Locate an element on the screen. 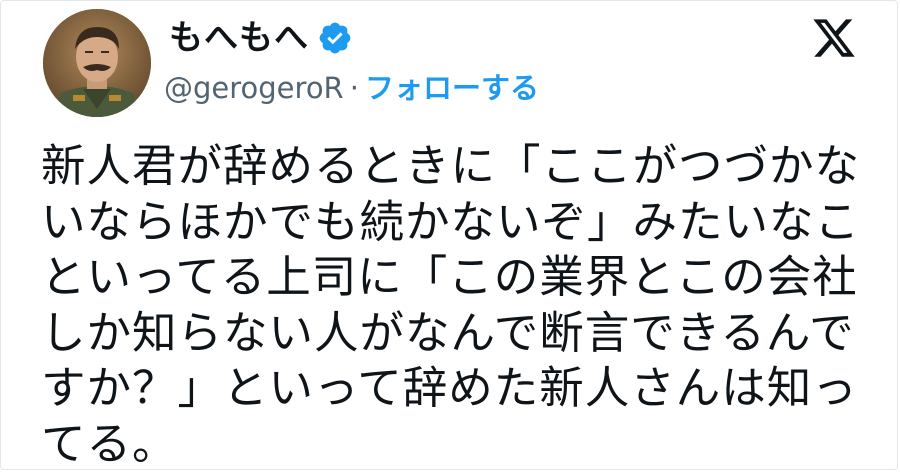  tweet-line: 新人君が辞めるときに「ここがつづかな is located at coordinates (451, 166).